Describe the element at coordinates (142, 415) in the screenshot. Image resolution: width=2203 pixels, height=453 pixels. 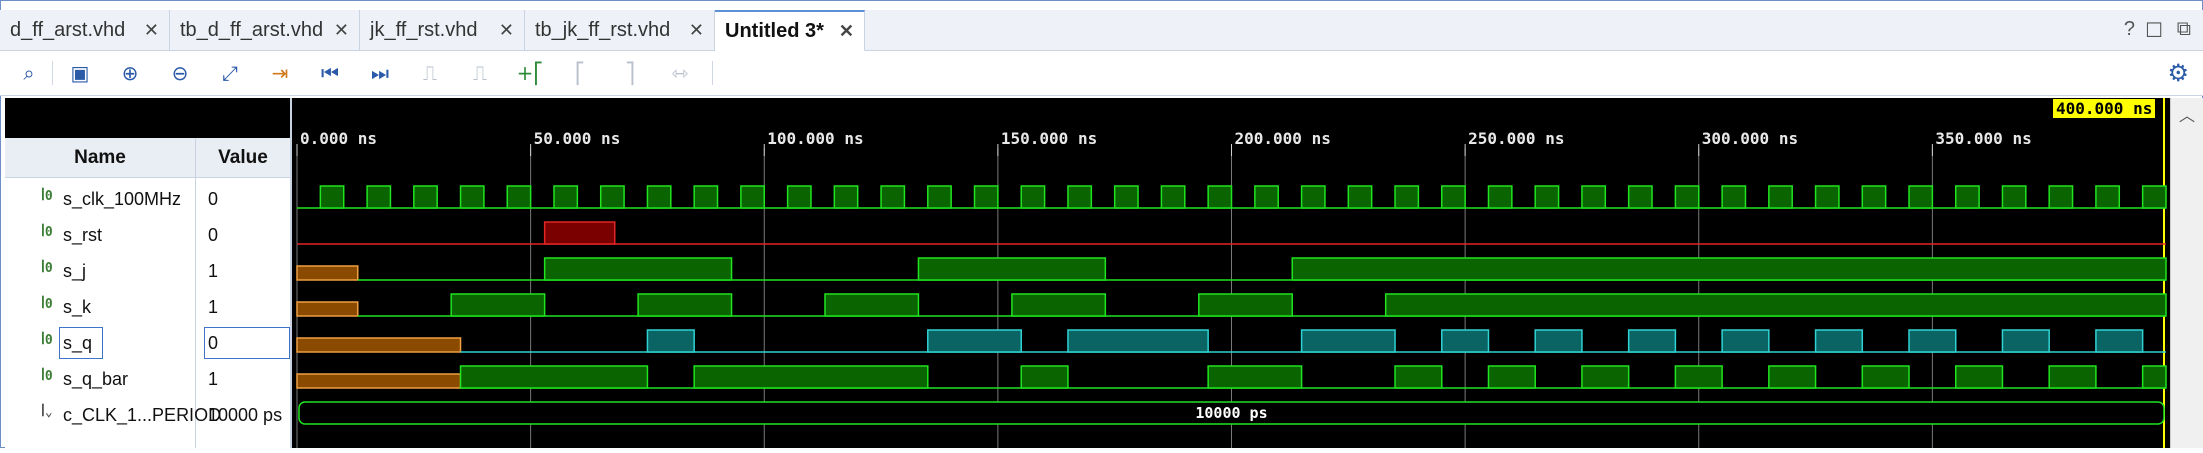
I see `signal-name: c_CLK_1...PERIOD` at that location.